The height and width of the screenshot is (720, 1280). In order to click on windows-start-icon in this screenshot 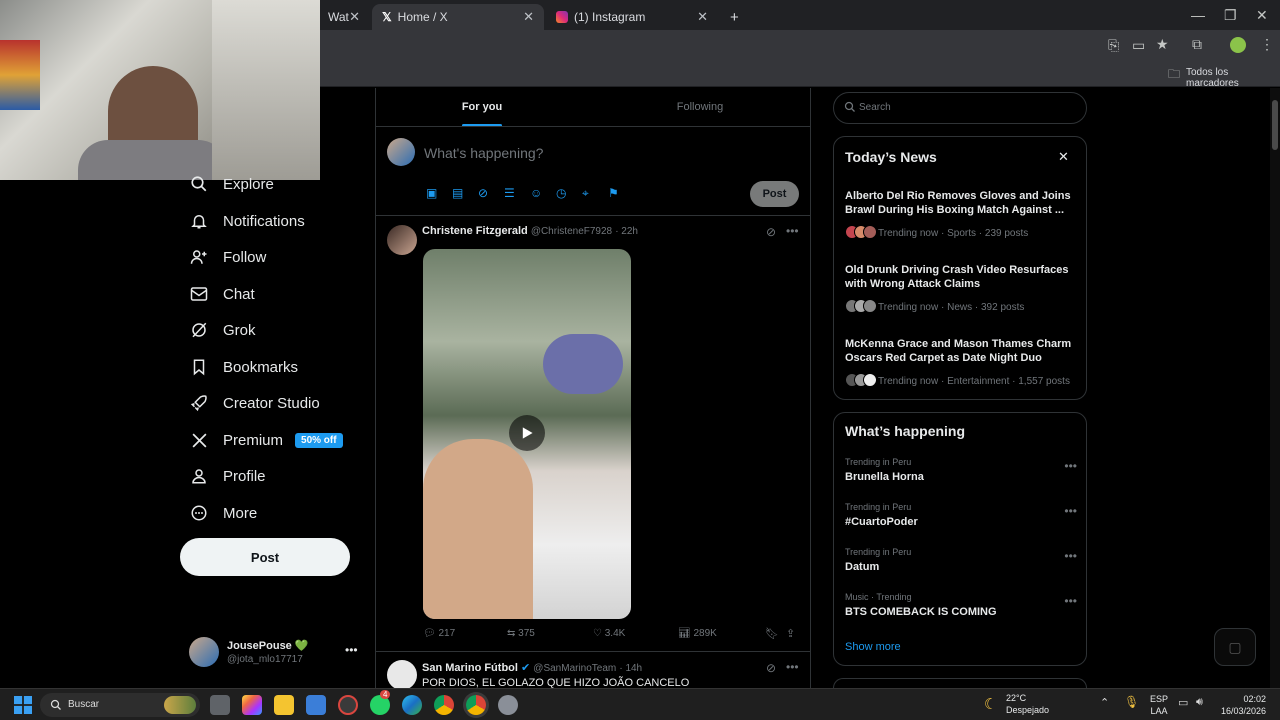, I will do `click(23, 707)`.